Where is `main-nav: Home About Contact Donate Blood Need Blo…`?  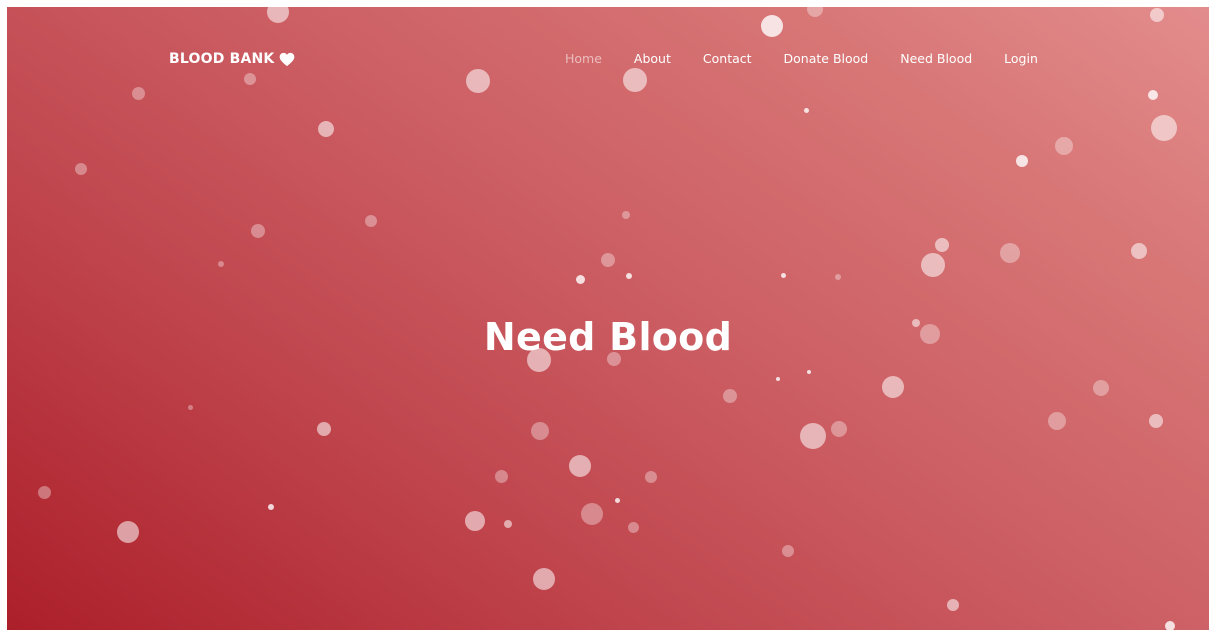
main-nav: Home About Contact Donate Blood Need Blo… is located at coordinates (801, 58).